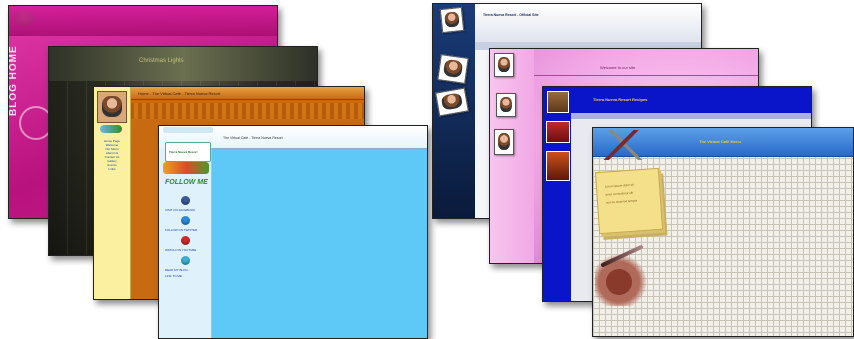 This screenshot has width=854, height=339. I want to click on header-title: Tierra Nueva Resort - Official Site, so click(511, 15).